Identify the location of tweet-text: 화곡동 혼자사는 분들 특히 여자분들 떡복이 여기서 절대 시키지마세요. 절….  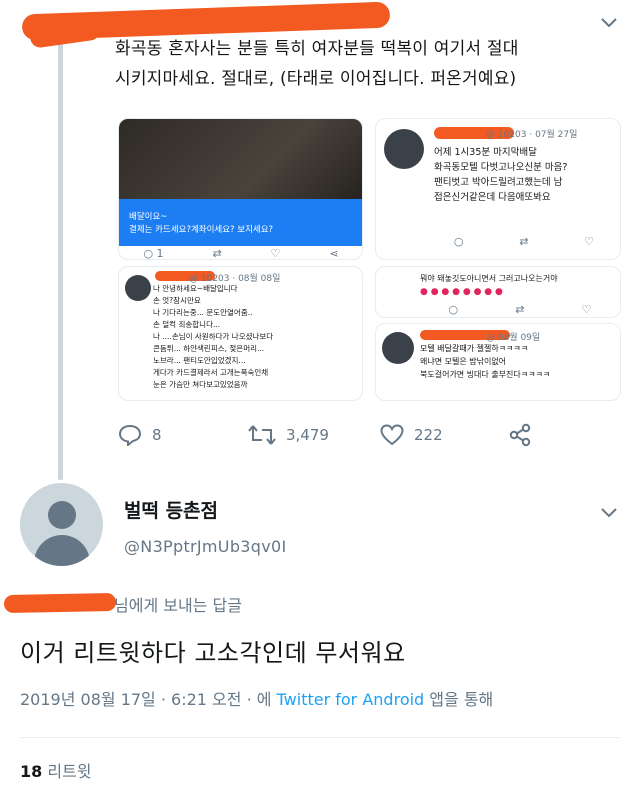
(367, 64).